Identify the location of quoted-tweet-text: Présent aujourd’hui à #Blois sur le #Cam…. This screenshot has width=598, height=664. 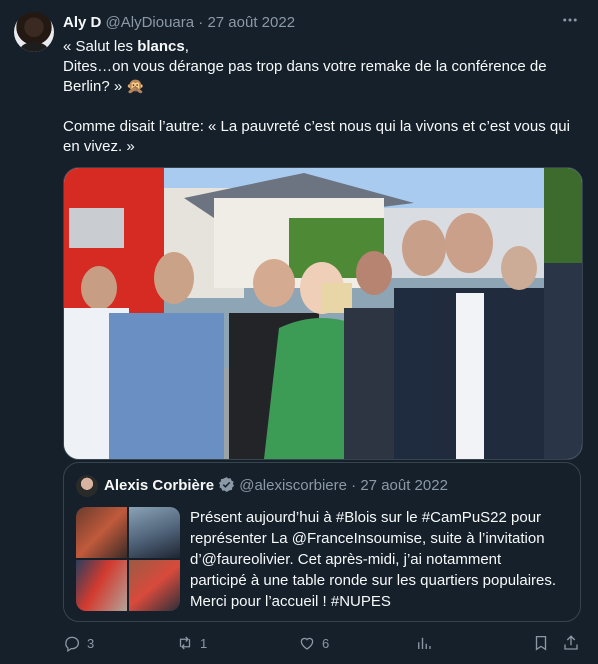
(373, 559).